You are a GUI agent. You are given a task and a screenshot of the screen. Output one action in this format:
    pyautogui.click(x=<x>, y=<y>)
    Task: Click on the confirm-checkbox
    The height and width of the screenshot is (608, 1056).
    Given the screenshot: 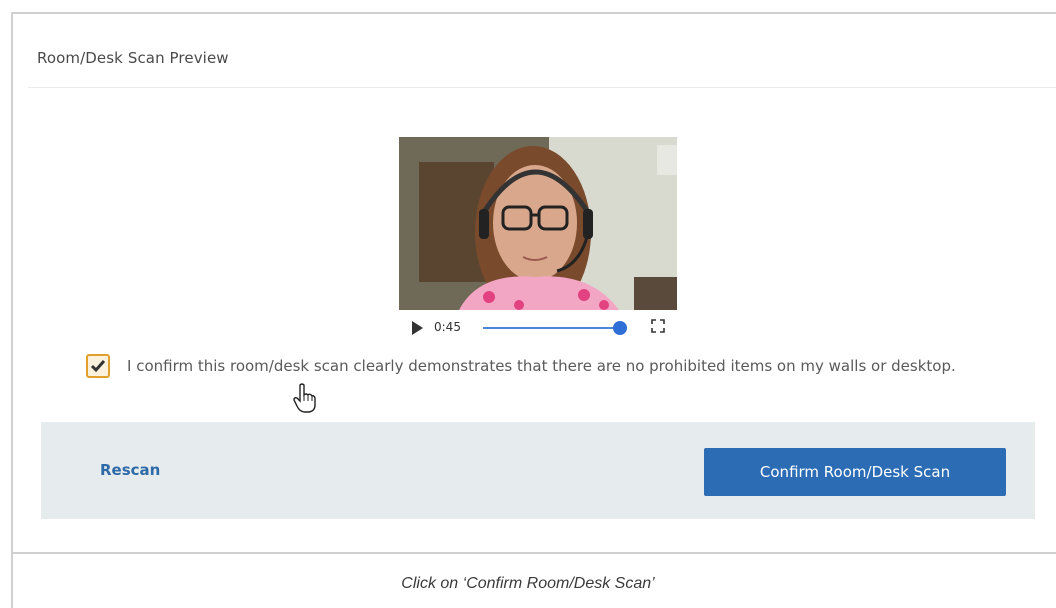 What is the action you would take?
    pyautogui.click(x=98, y=366)
    